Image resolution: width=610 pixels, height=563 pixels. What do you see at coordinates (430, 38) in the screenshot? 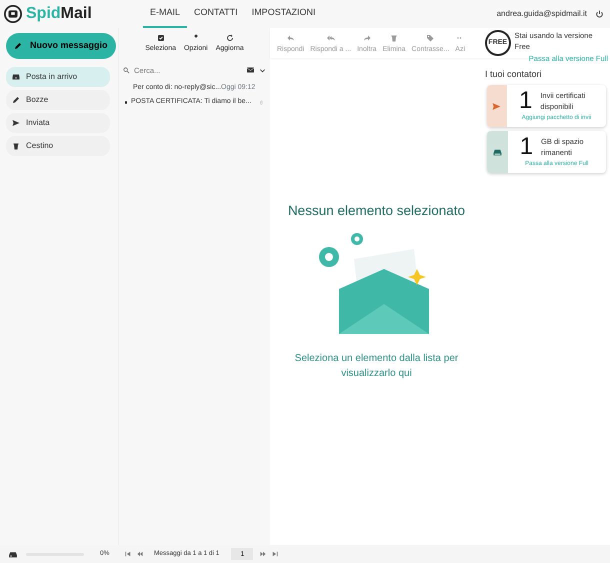
I see `tag-icon` at bounding box center [430, 38].